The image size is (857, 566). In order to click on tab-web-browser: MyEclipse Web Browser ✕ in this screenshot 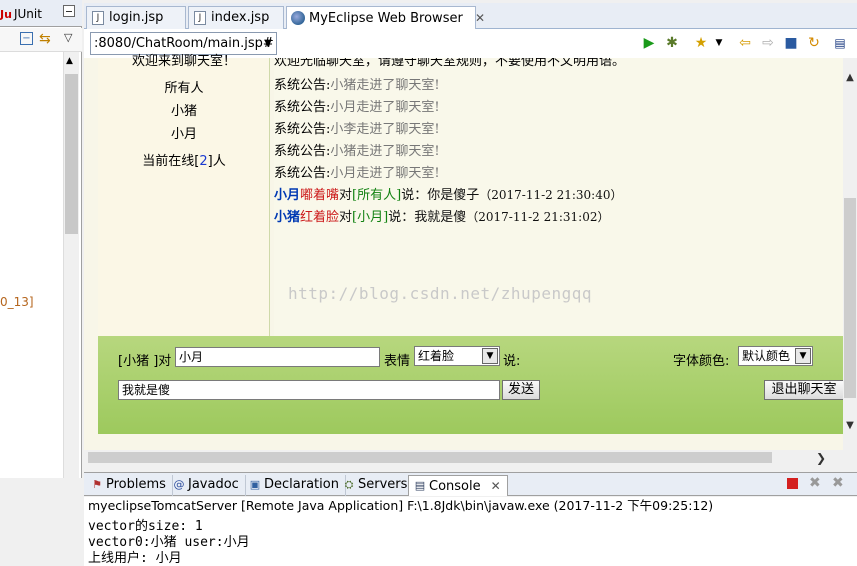, I will do `click(385, 18)`.